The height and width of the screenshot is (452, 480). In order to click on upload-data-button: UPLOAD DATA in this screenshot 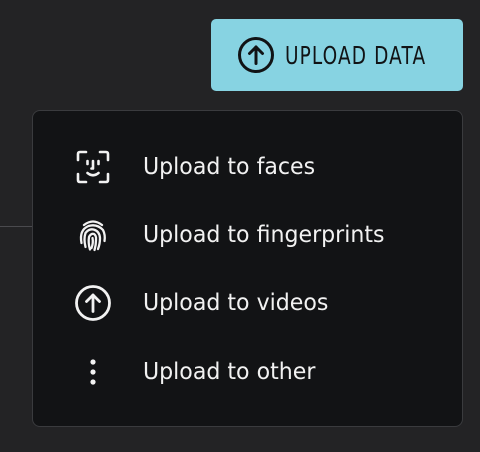, I will do `click(337, 55)`.